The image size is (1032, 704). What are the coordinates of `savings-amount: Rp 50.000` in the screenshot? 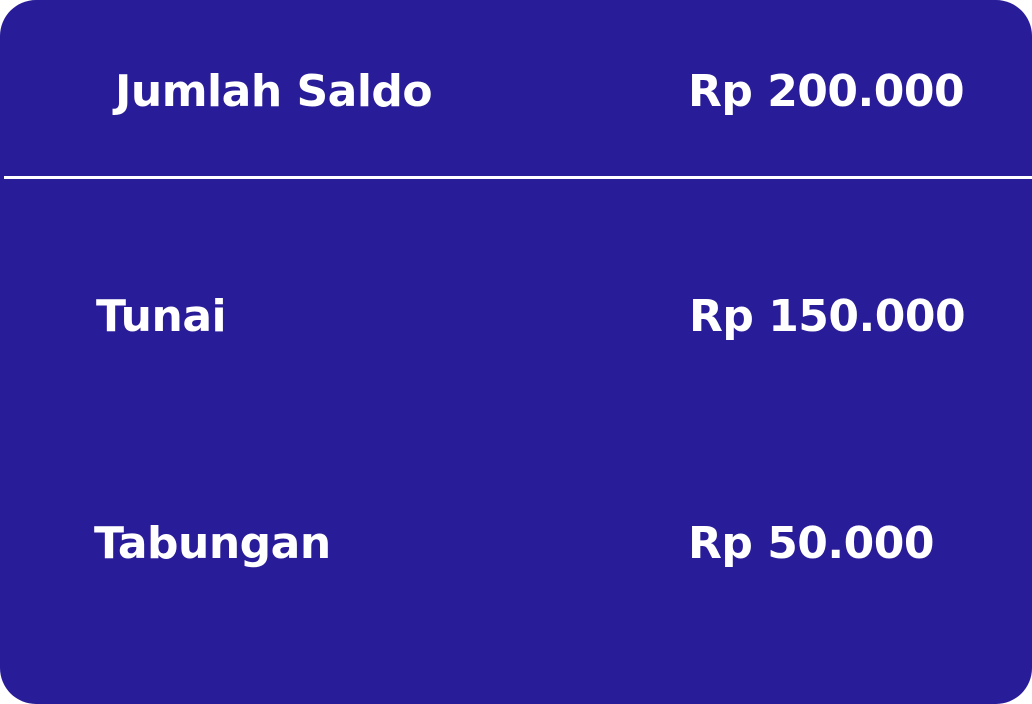 It's located at (811, 543).